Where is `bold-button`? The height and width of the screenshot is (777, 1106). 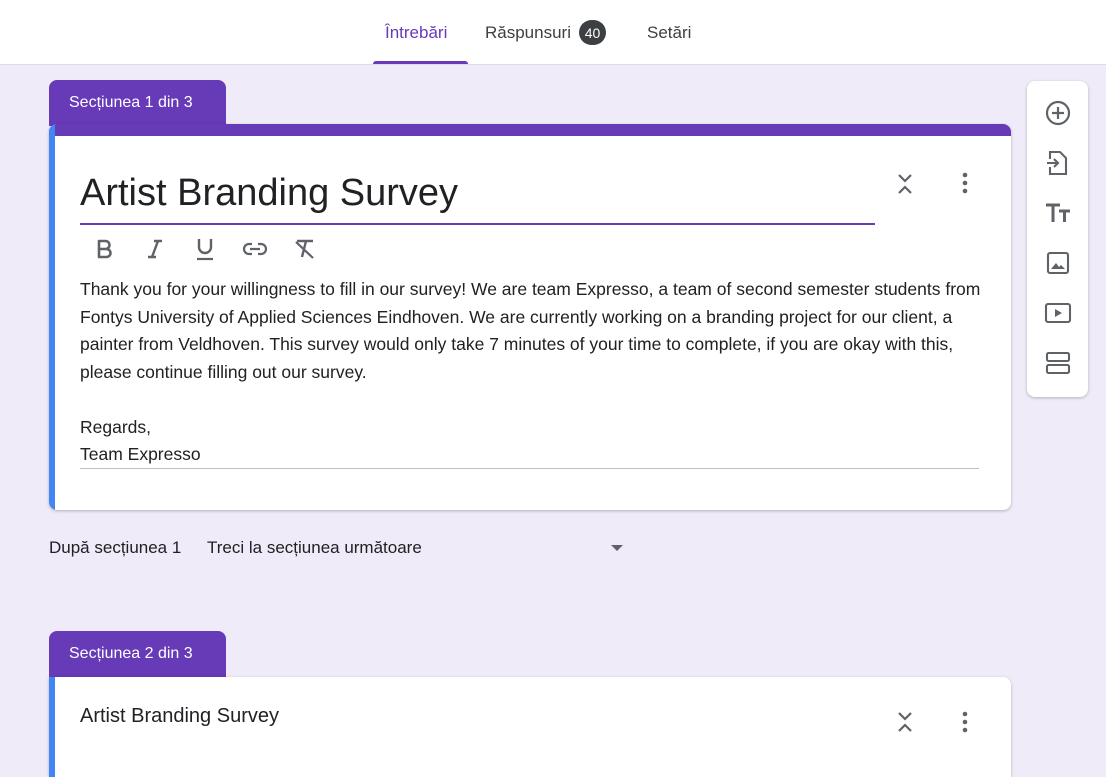 bold-button is located at coordinates (105, 249).